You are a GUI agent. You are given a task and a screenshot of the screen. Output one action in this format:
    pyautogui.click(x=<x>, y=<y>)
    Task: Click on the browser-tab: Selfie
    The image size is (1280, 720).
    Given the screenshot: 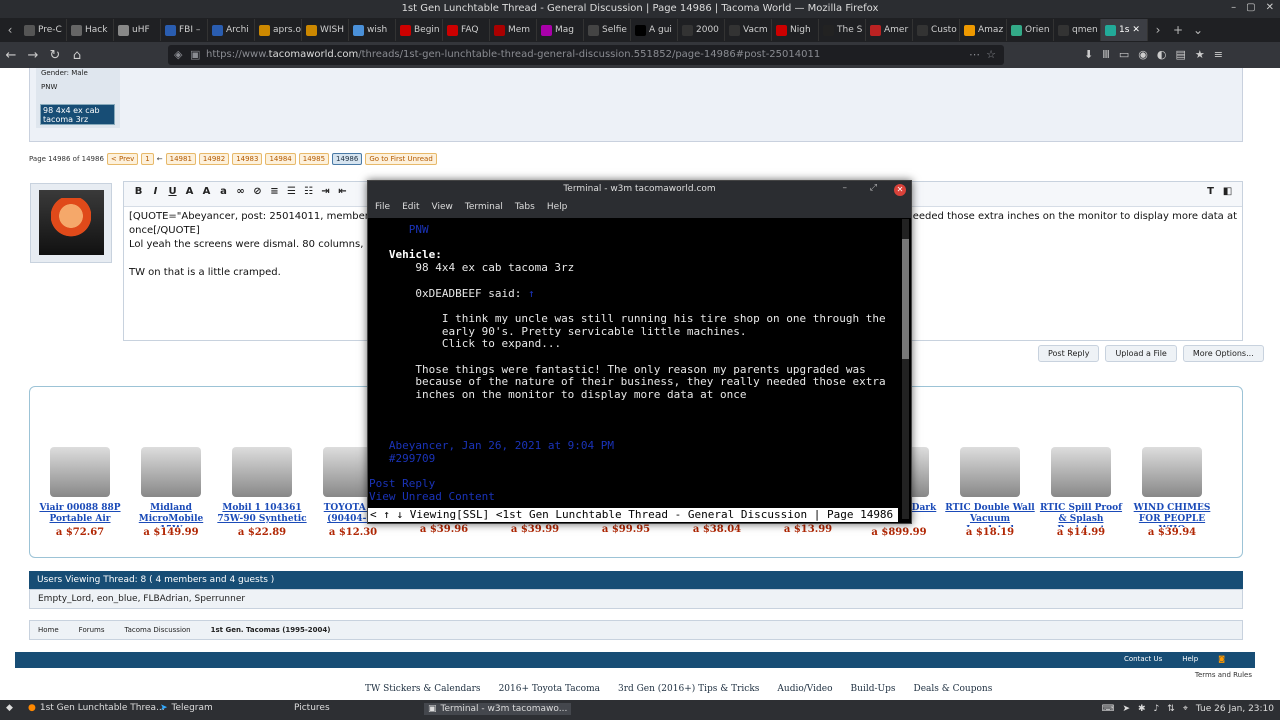 What is the action you would take?
    pyautogui.click(x=607, y=30)
    